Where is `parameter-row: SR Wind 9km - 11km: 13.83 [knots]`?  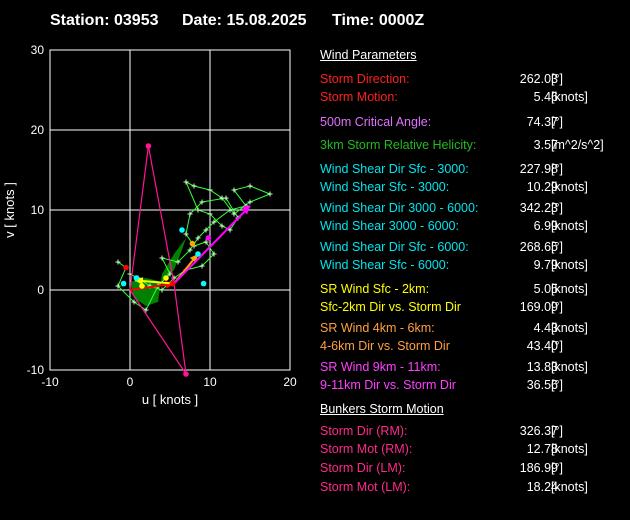 parameter-row: SR Wind 9km - 11km: 13.83 [knots] is located at coordinates (475, 368).